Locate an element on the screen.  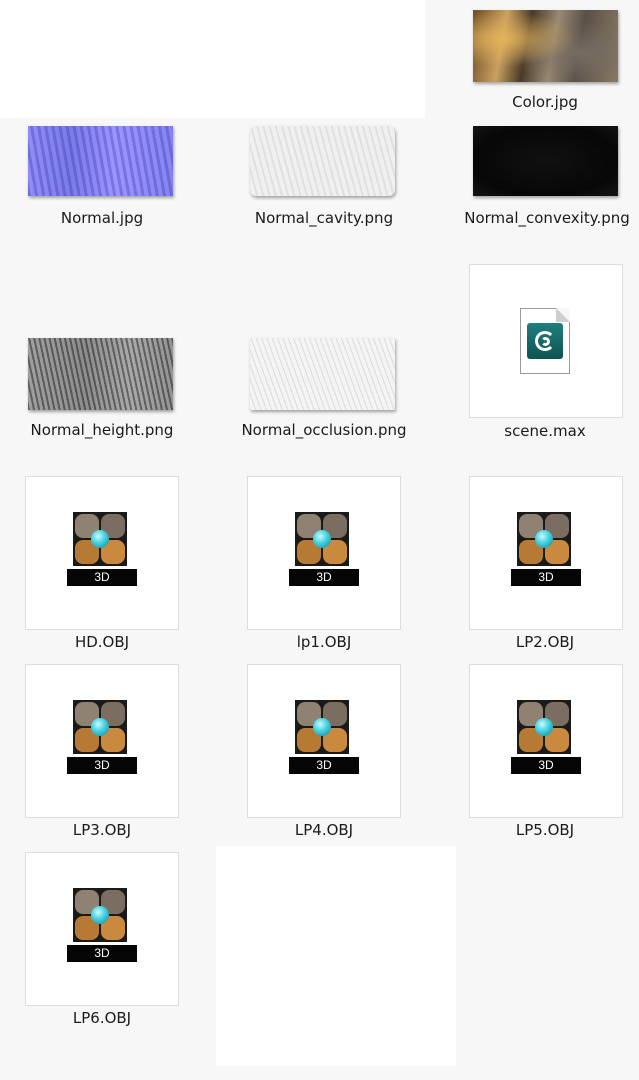
file-item-normal: Normal.jpg is located at coordinates (102, 179).